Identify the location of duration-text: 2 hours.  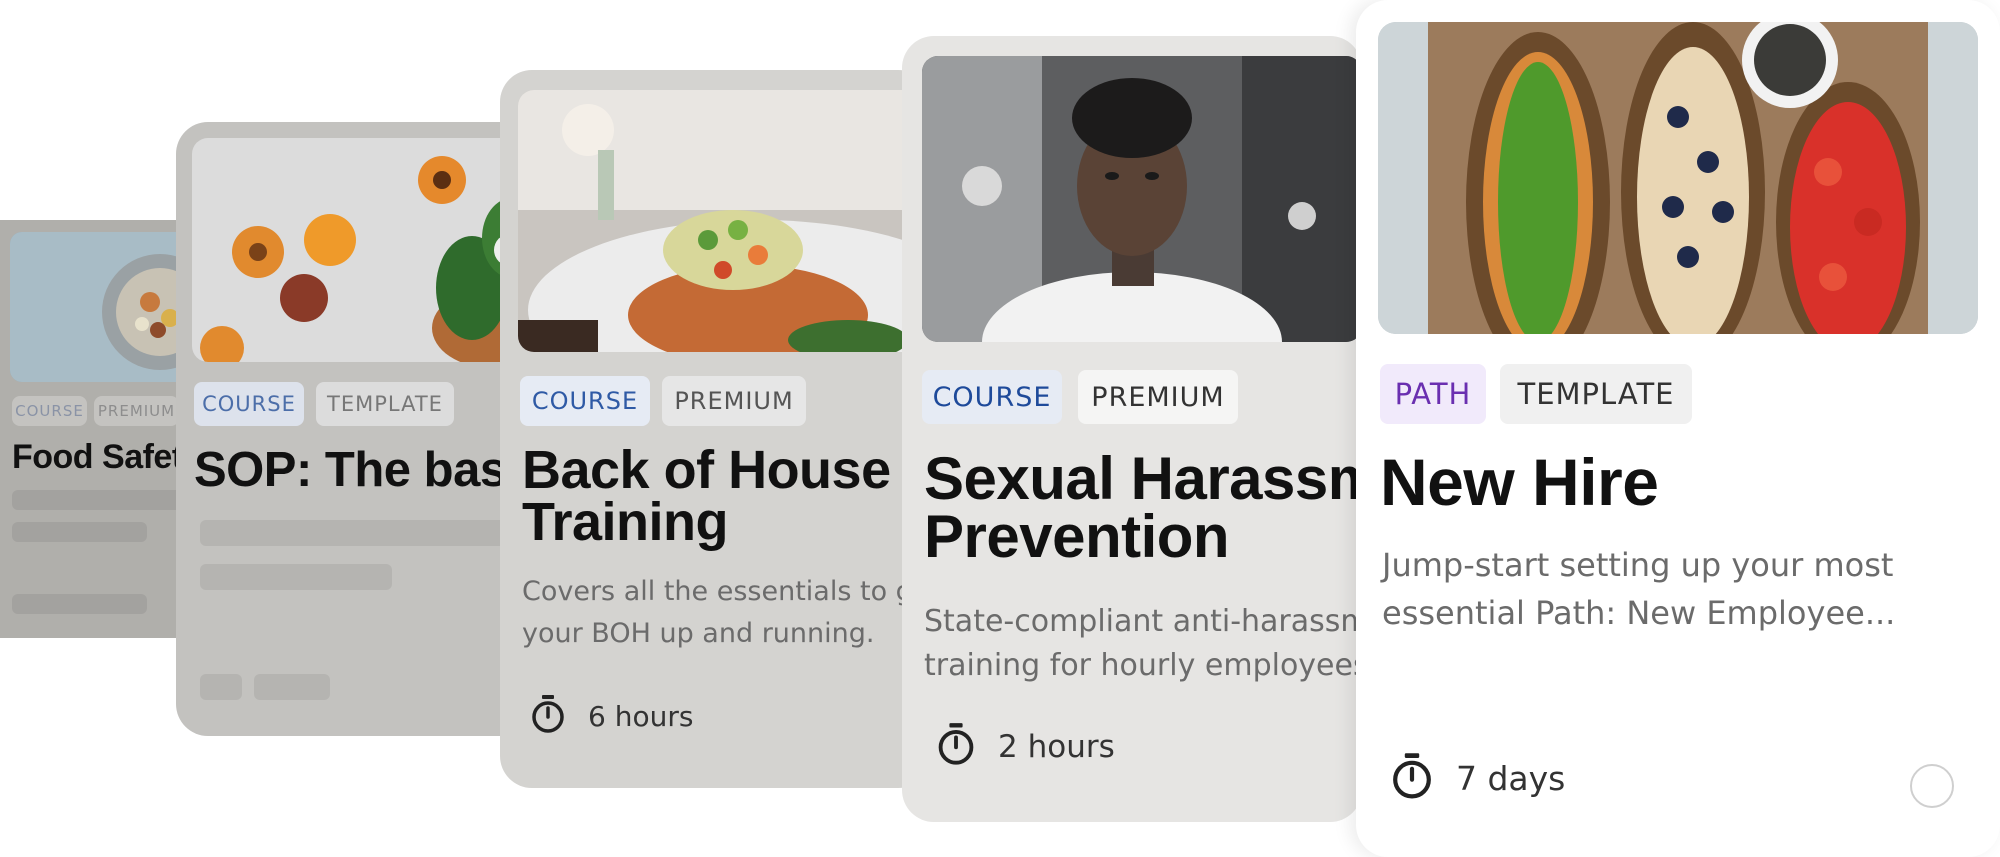
(1056, 746).